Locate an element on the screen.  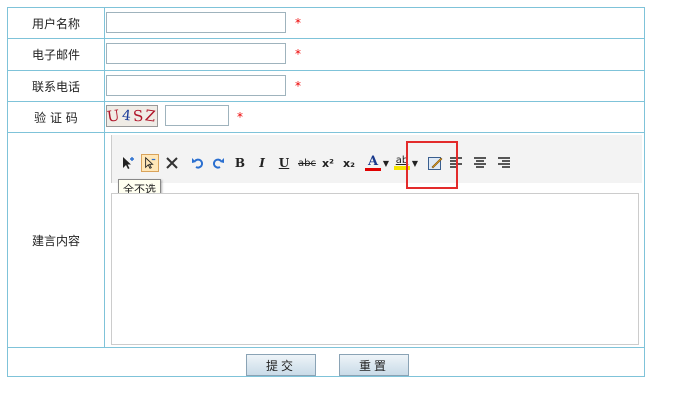
italic-icon: I is located at coordinates (262, 163).